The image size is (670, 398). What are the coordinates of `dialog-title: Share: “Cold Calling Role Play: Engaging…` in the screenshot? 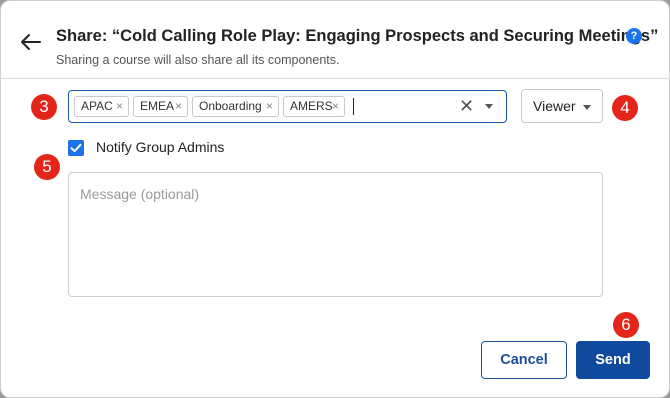 It's located at (357, 36).